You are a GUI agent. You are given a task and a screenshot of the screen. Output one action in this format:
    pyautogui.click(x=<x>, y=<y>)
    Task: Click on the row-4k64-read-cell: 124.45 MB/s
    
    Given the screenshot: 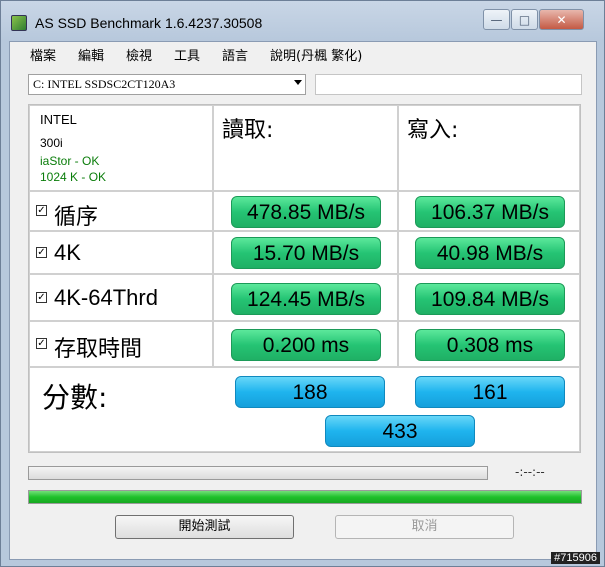 What is the action you would take?
    pyautogui.click(x=305, y=297)
    